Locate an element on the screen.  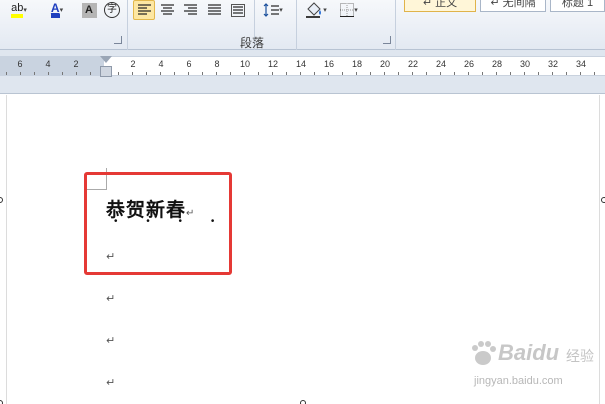
highlighter-icon: ab is located at coordinates (17, 10).